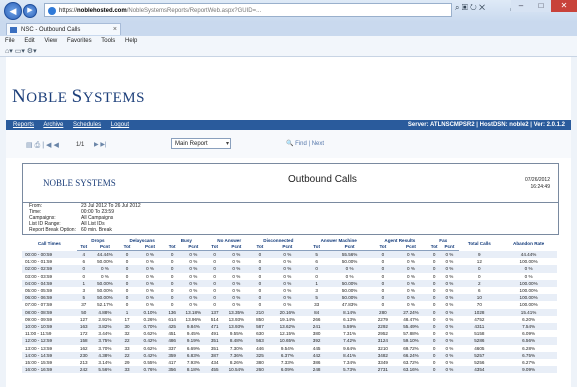 This screenshot has width=577, height=387. What do you see at coordinates (479, 334) in the screenshot?
I see `table-cell: 5158` at bounding box center [479, 334].